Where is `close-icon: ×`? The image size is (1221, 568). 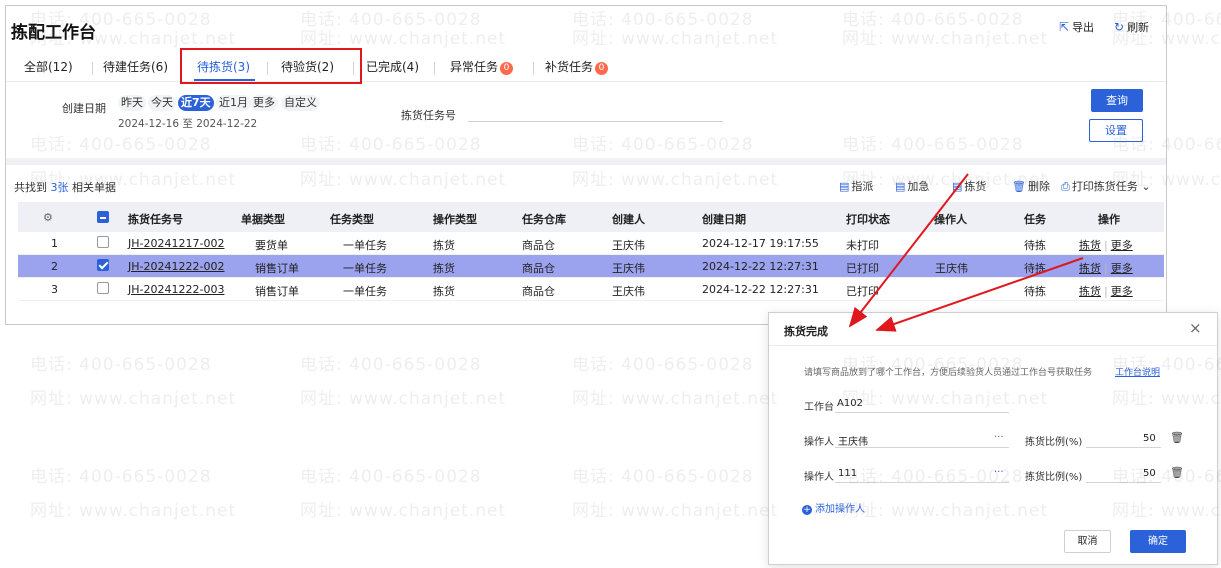
close-icon: × is located at coordinates (1195, 328).